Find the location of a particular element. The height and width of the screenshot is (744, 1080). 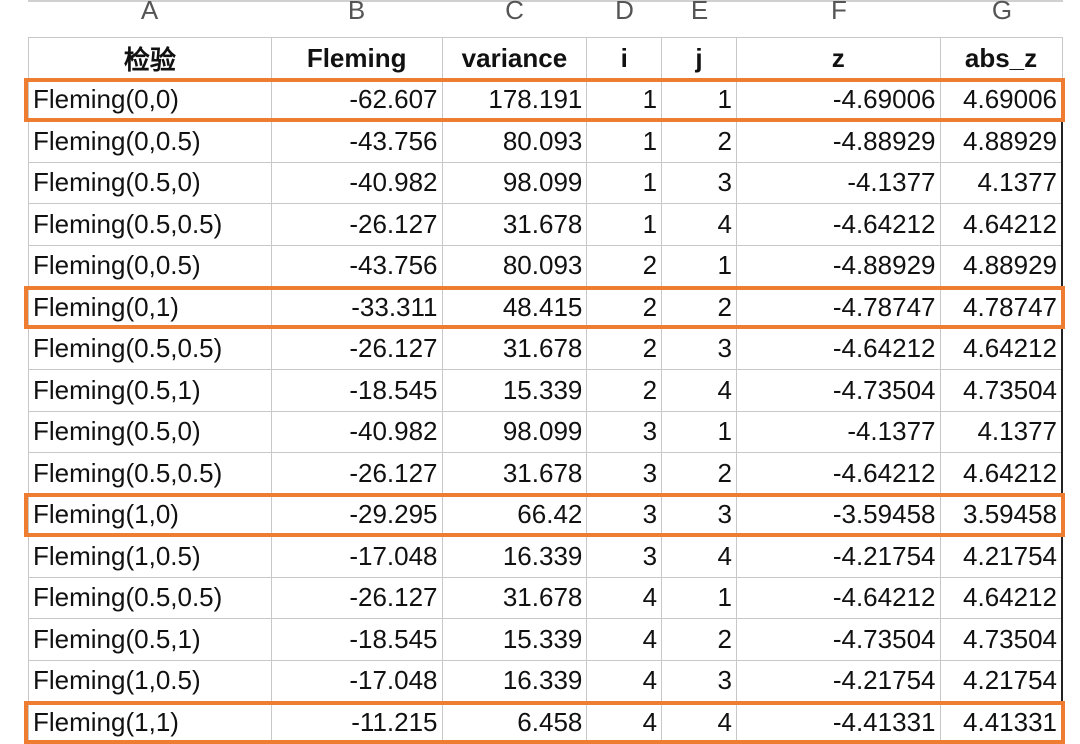

cell-abs-z: 4.41331 is located at coordinates (1001, 723).